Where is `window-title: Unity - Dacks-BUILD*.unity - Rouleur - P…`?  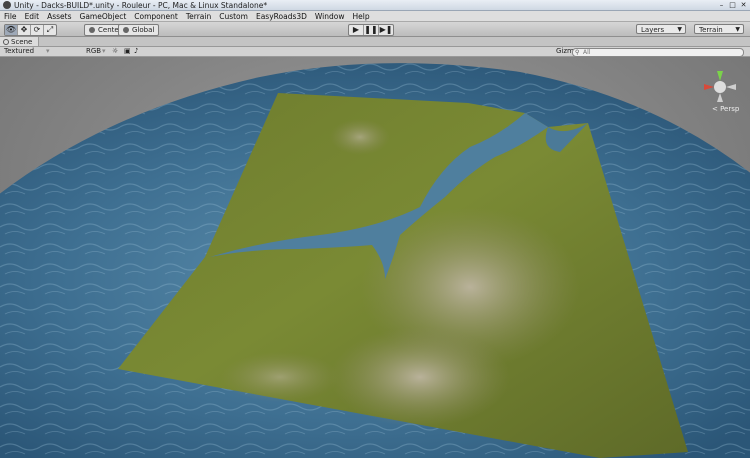 window-title: Unity - Dacks-BUILD*.unity - Rouleur - P… is located at coordinates (141, 5).